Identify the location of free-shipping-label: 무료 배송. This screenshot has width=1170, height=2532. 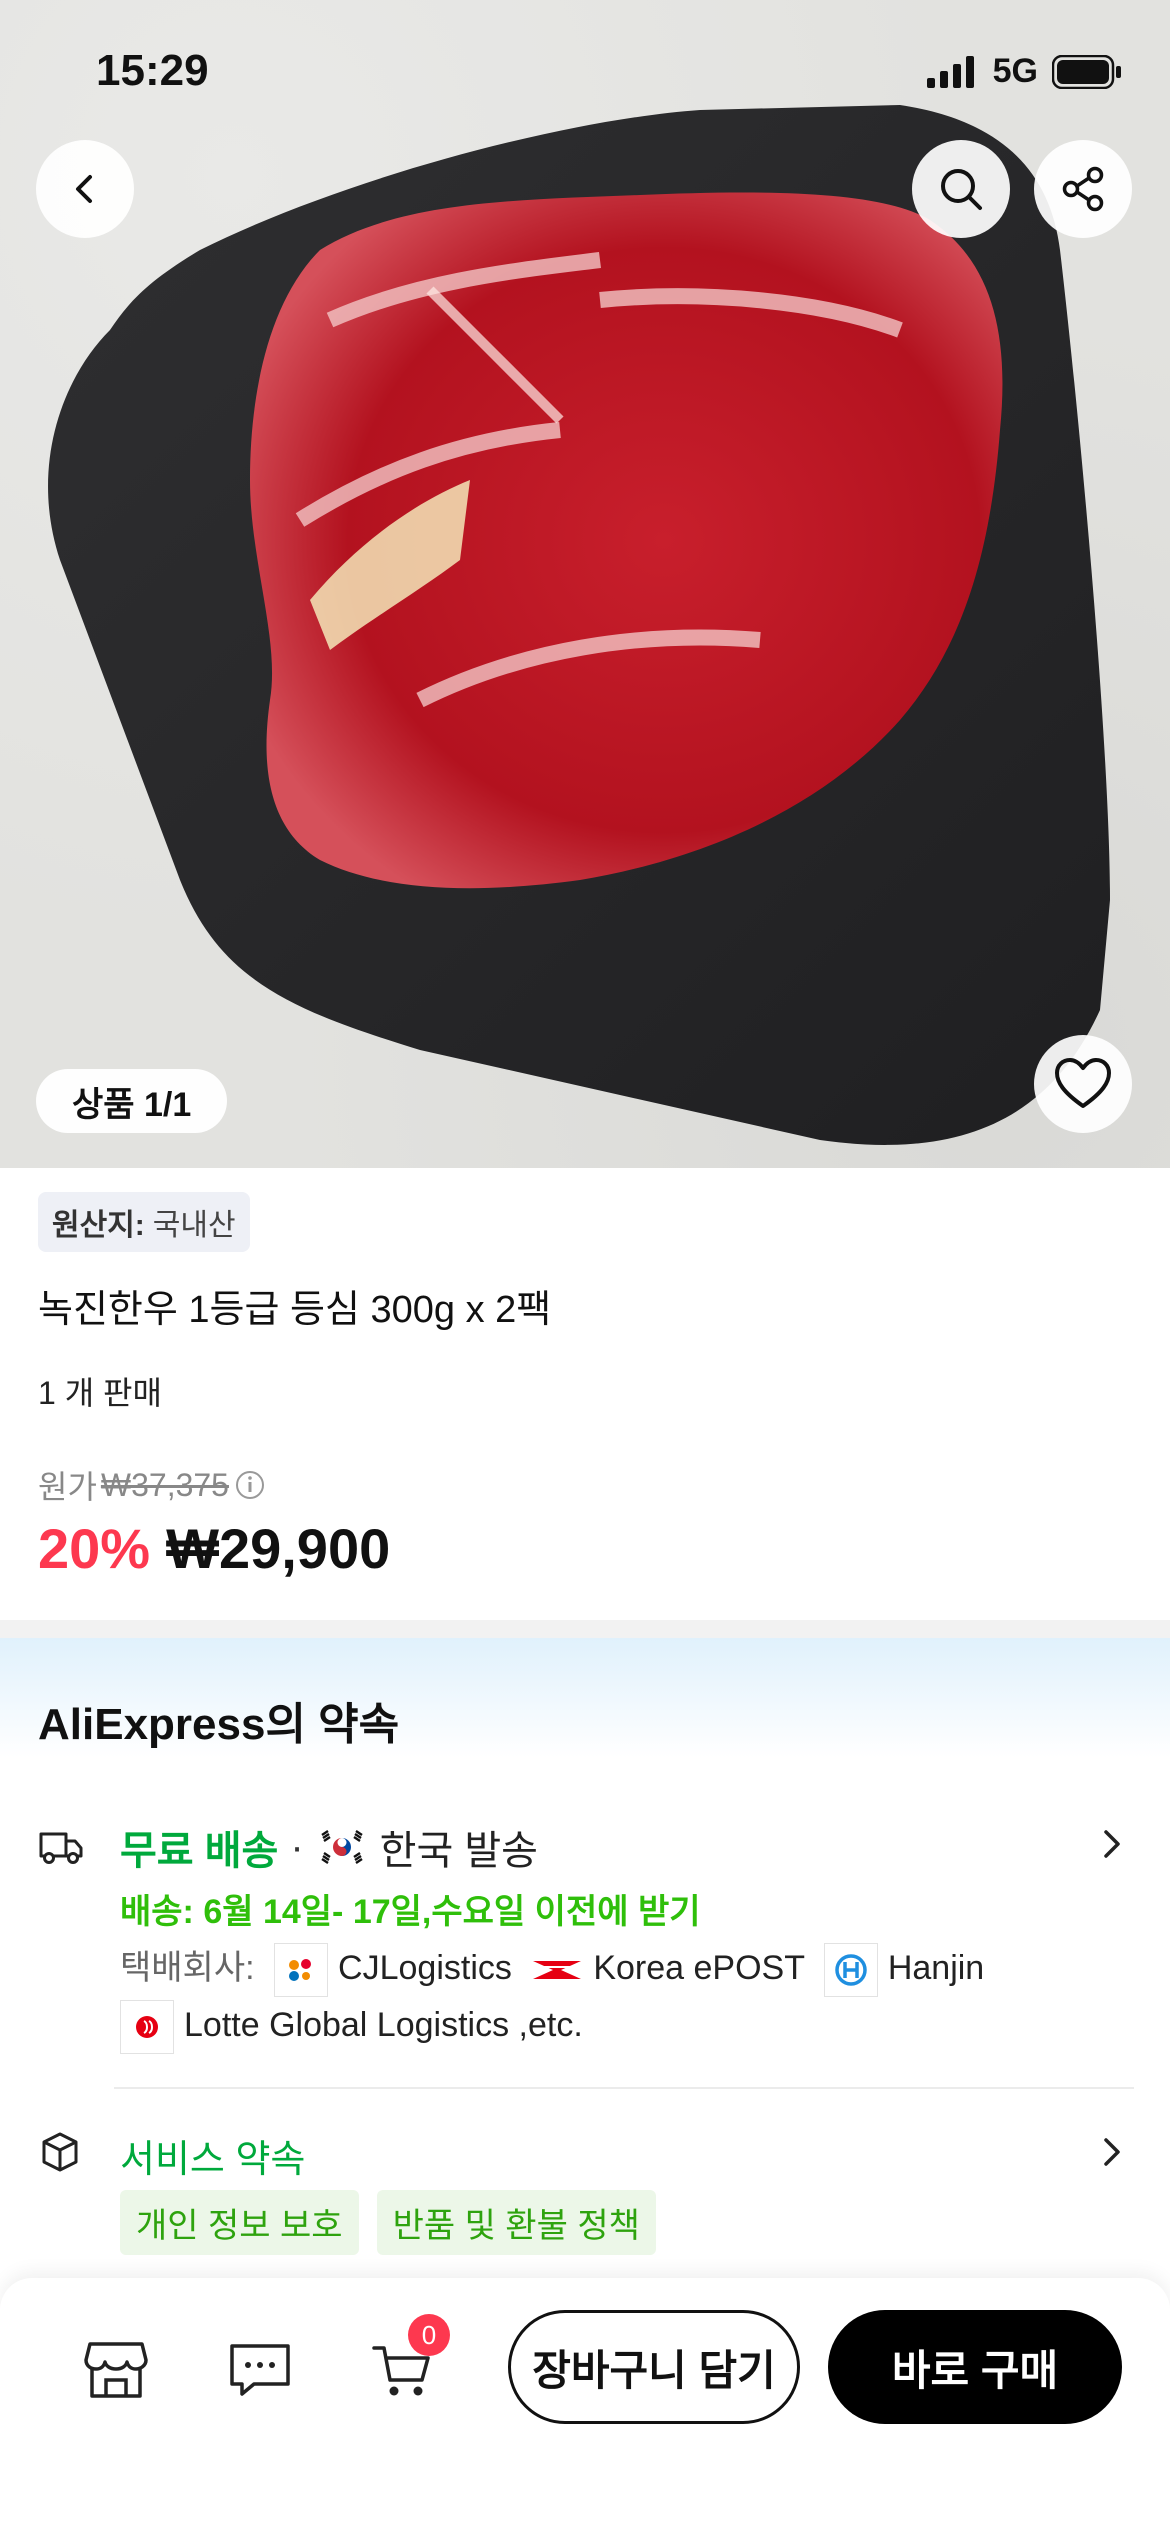
(199, 1851).